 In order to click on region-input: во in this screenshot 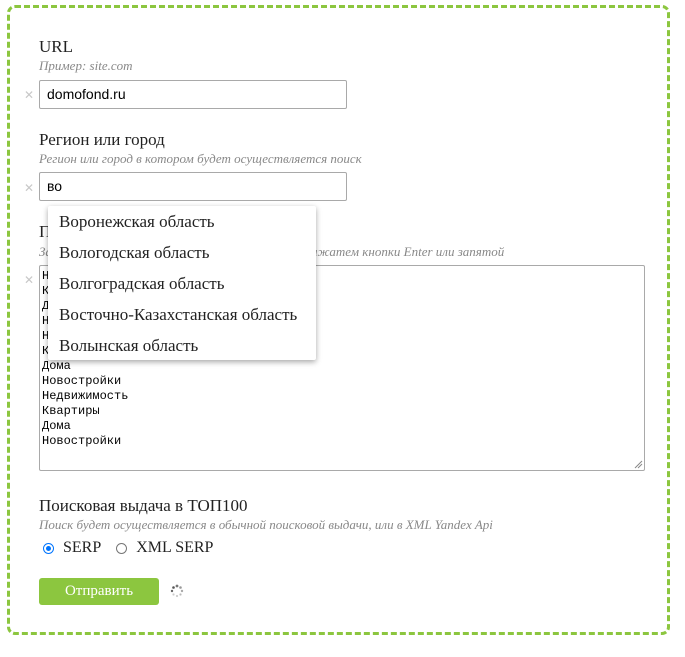, I will do `click(193, 186)`.